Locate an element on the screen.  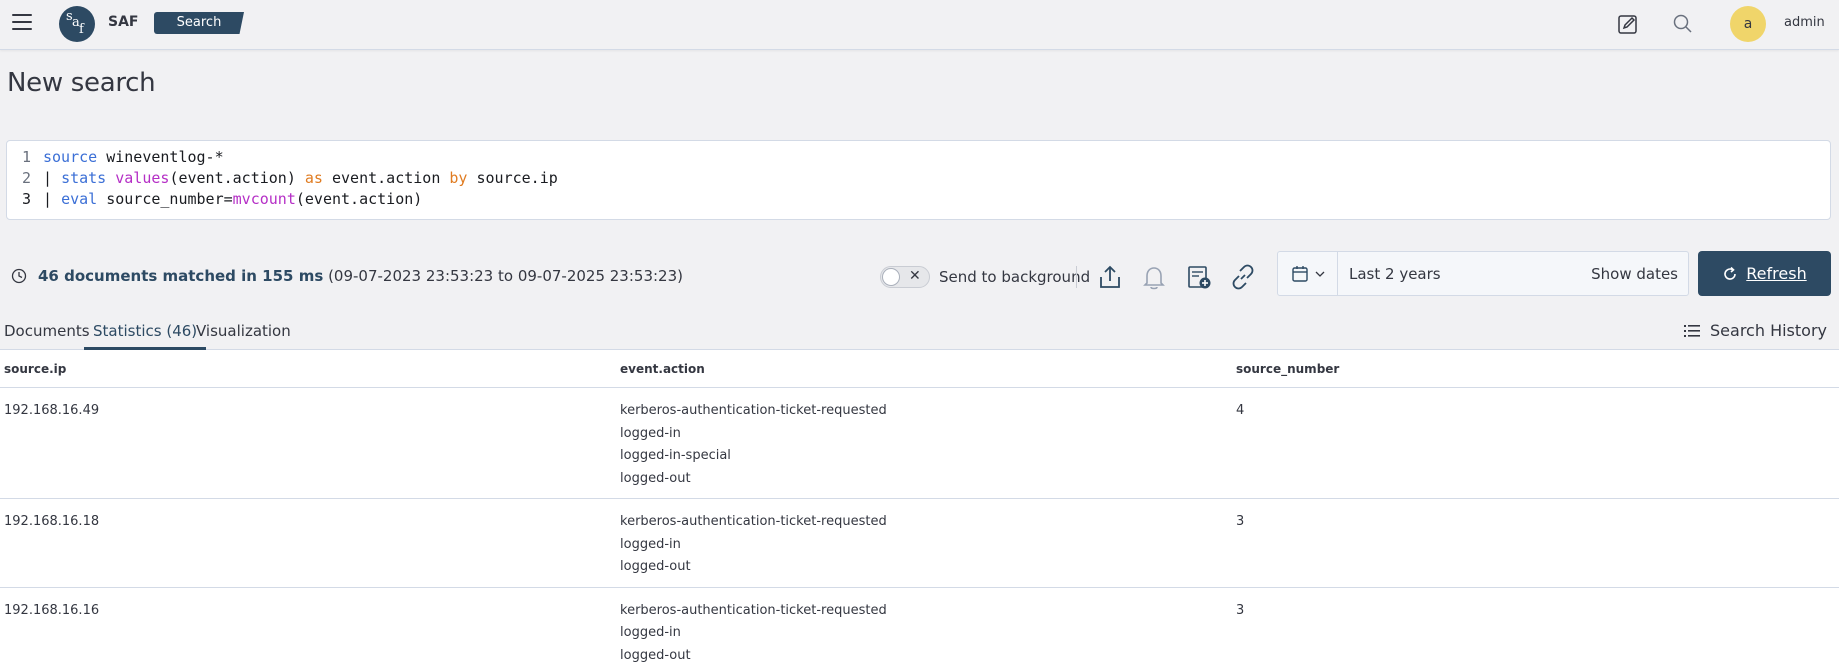
line-number: 3 is located at coordinates (26, 199).